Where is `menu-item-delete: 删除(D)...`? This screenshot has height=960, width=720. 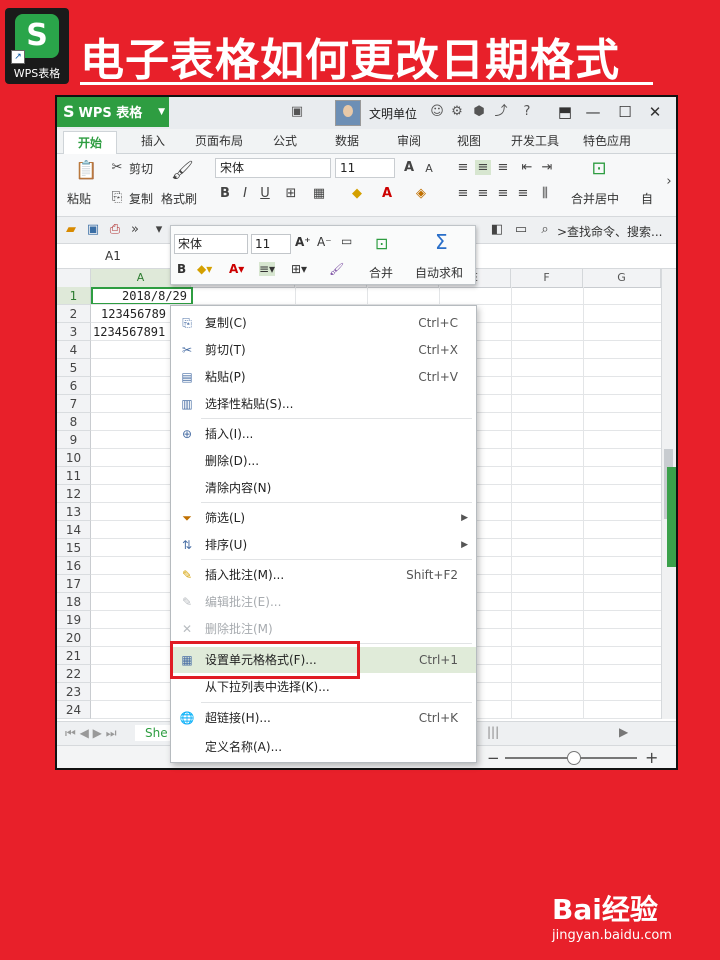
menu-item-delete: 删除(D)... is located at coordinates (323, 461).